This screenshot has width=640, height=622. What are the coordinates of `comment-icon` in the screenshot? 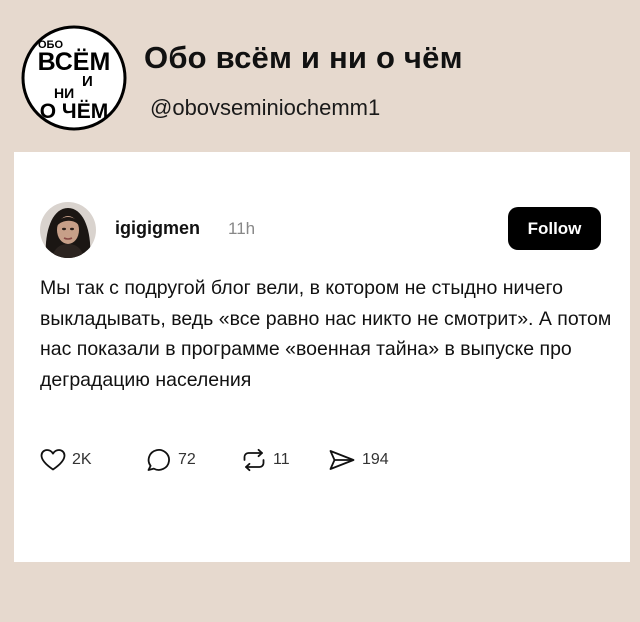 It's located at (158, 460).